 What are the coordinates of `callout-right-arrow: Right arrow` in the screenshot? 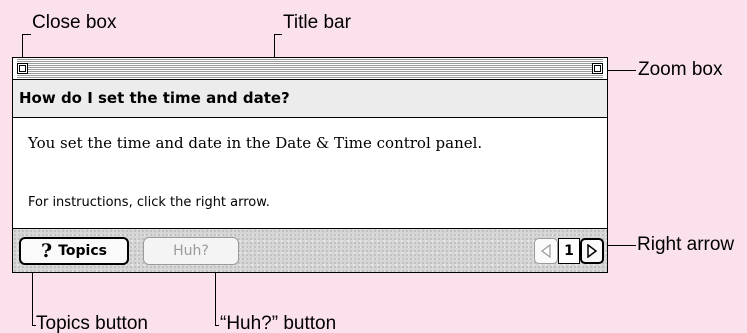 It's located at (686, 244).